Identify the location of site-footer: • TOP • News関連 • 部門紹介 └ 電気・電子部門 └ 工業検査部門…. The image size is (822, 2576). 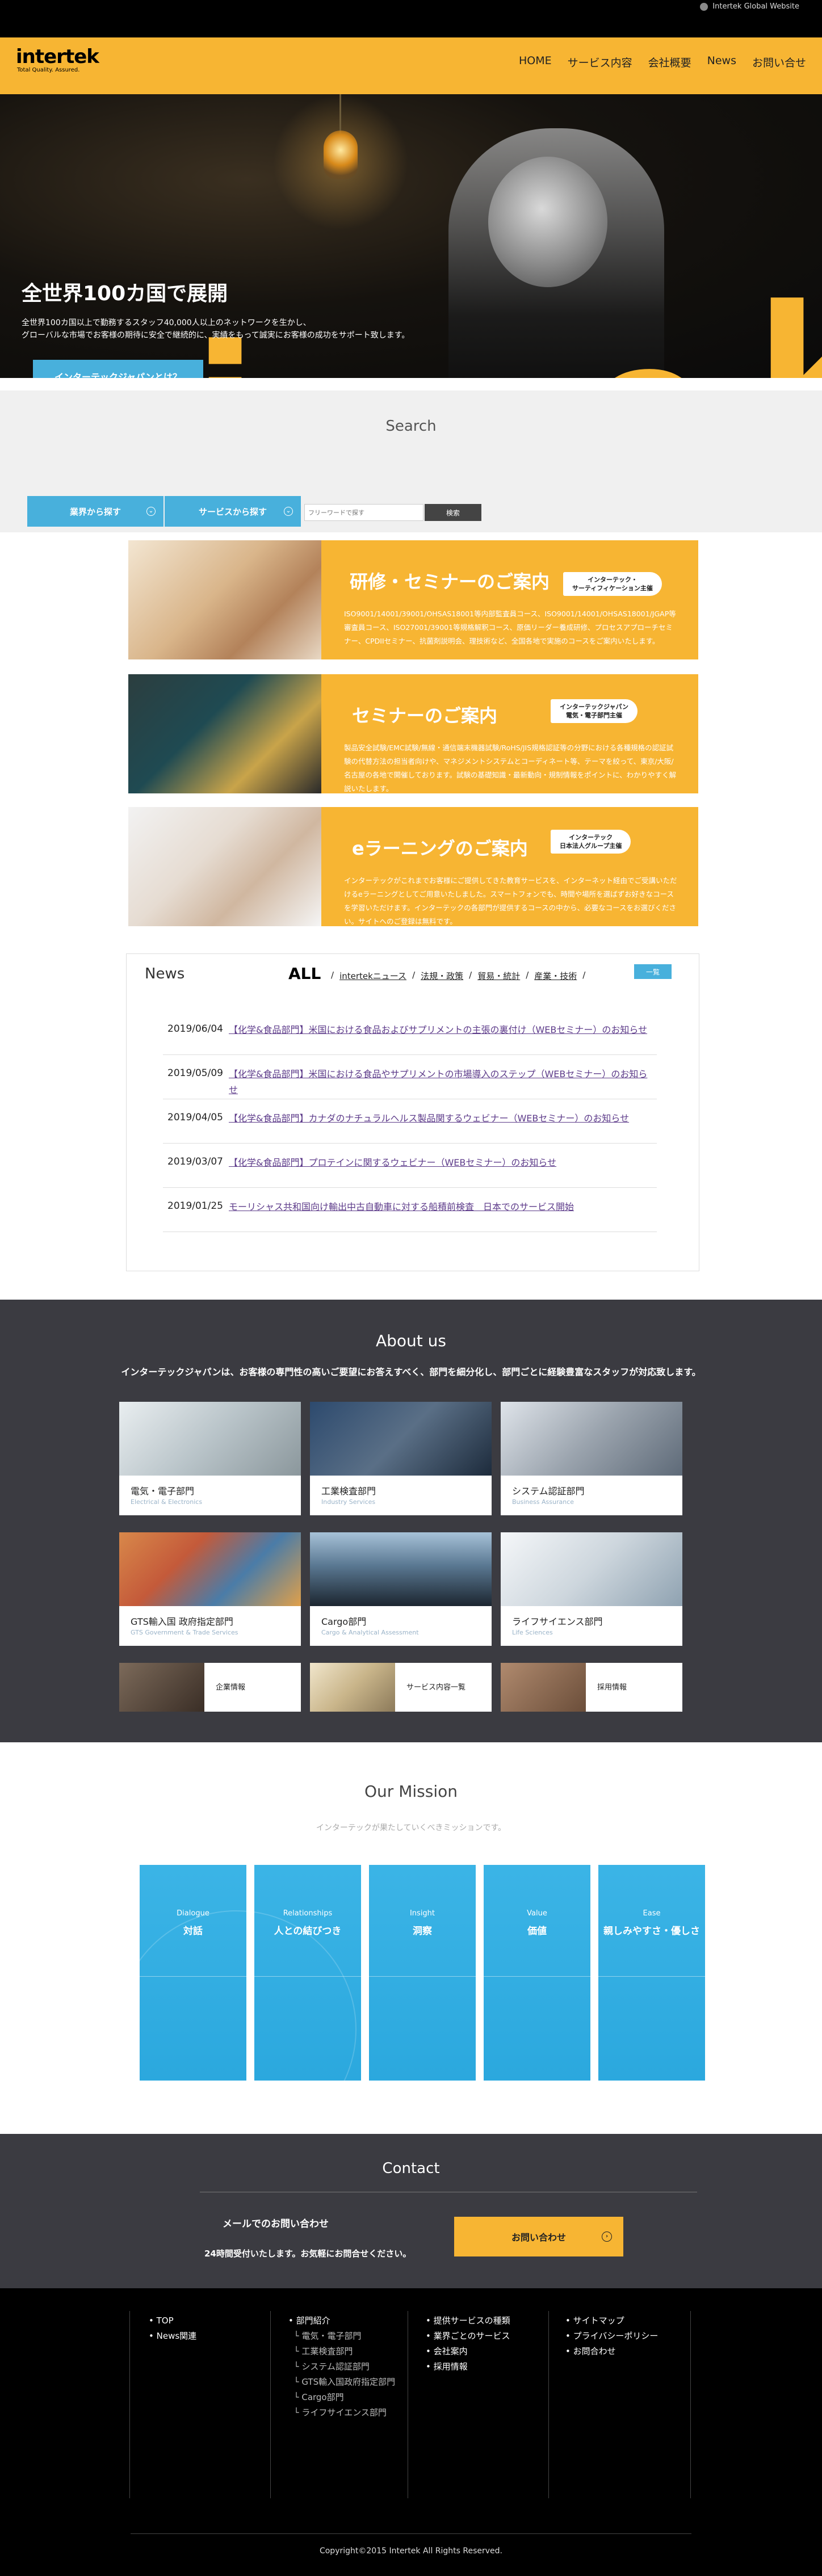
(411, 2432).